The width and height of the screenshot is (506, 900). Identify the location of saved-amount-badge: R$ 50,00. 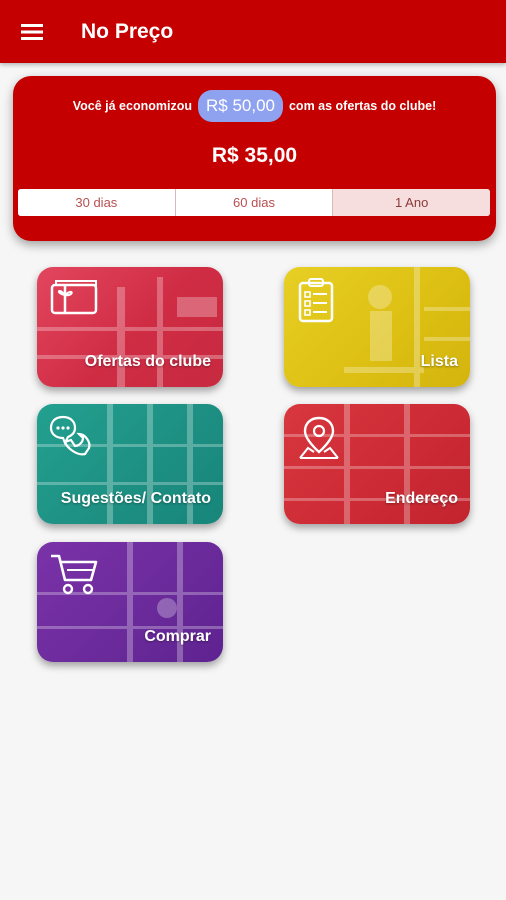
(240, 106).